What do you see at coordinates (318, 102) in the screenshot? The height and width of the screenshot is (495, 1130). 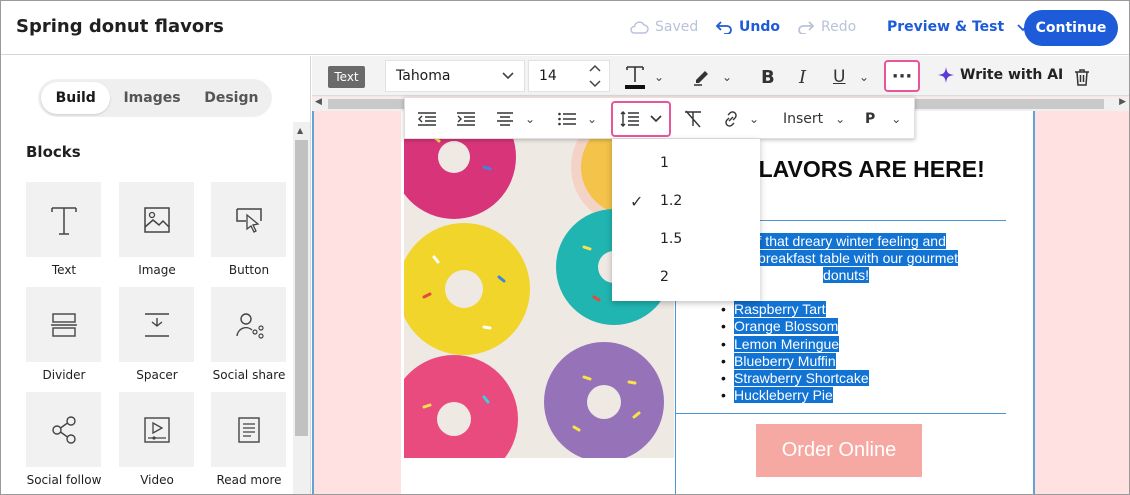 I see `scroll-left-icon: ◀` at bounding box center [318, 102].